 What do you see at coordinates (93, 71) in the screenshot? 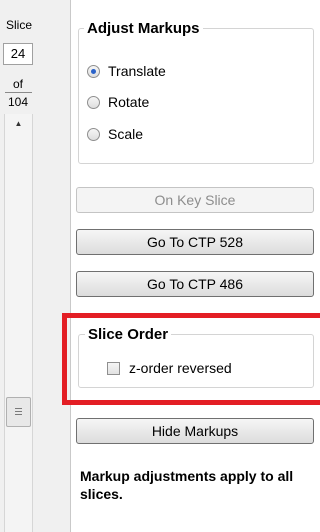
I see `radio-selected-icon` at bounding box center [93, 71].